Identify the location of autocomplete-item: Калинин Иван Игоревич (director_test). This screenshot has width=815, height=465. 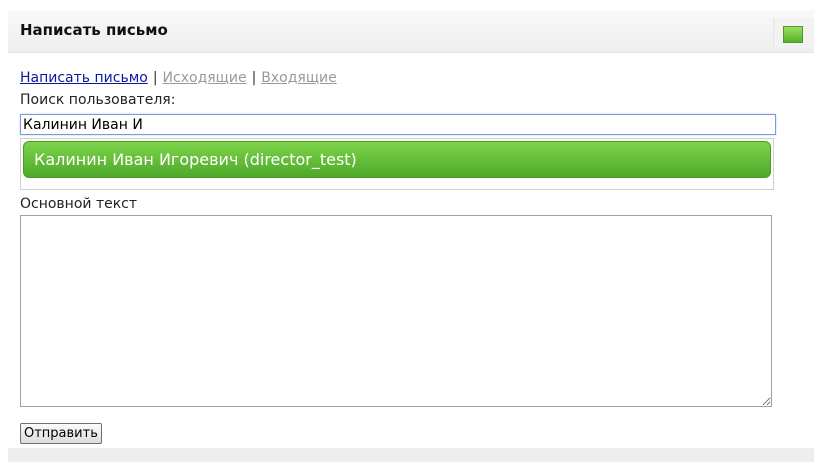
(397, 159).